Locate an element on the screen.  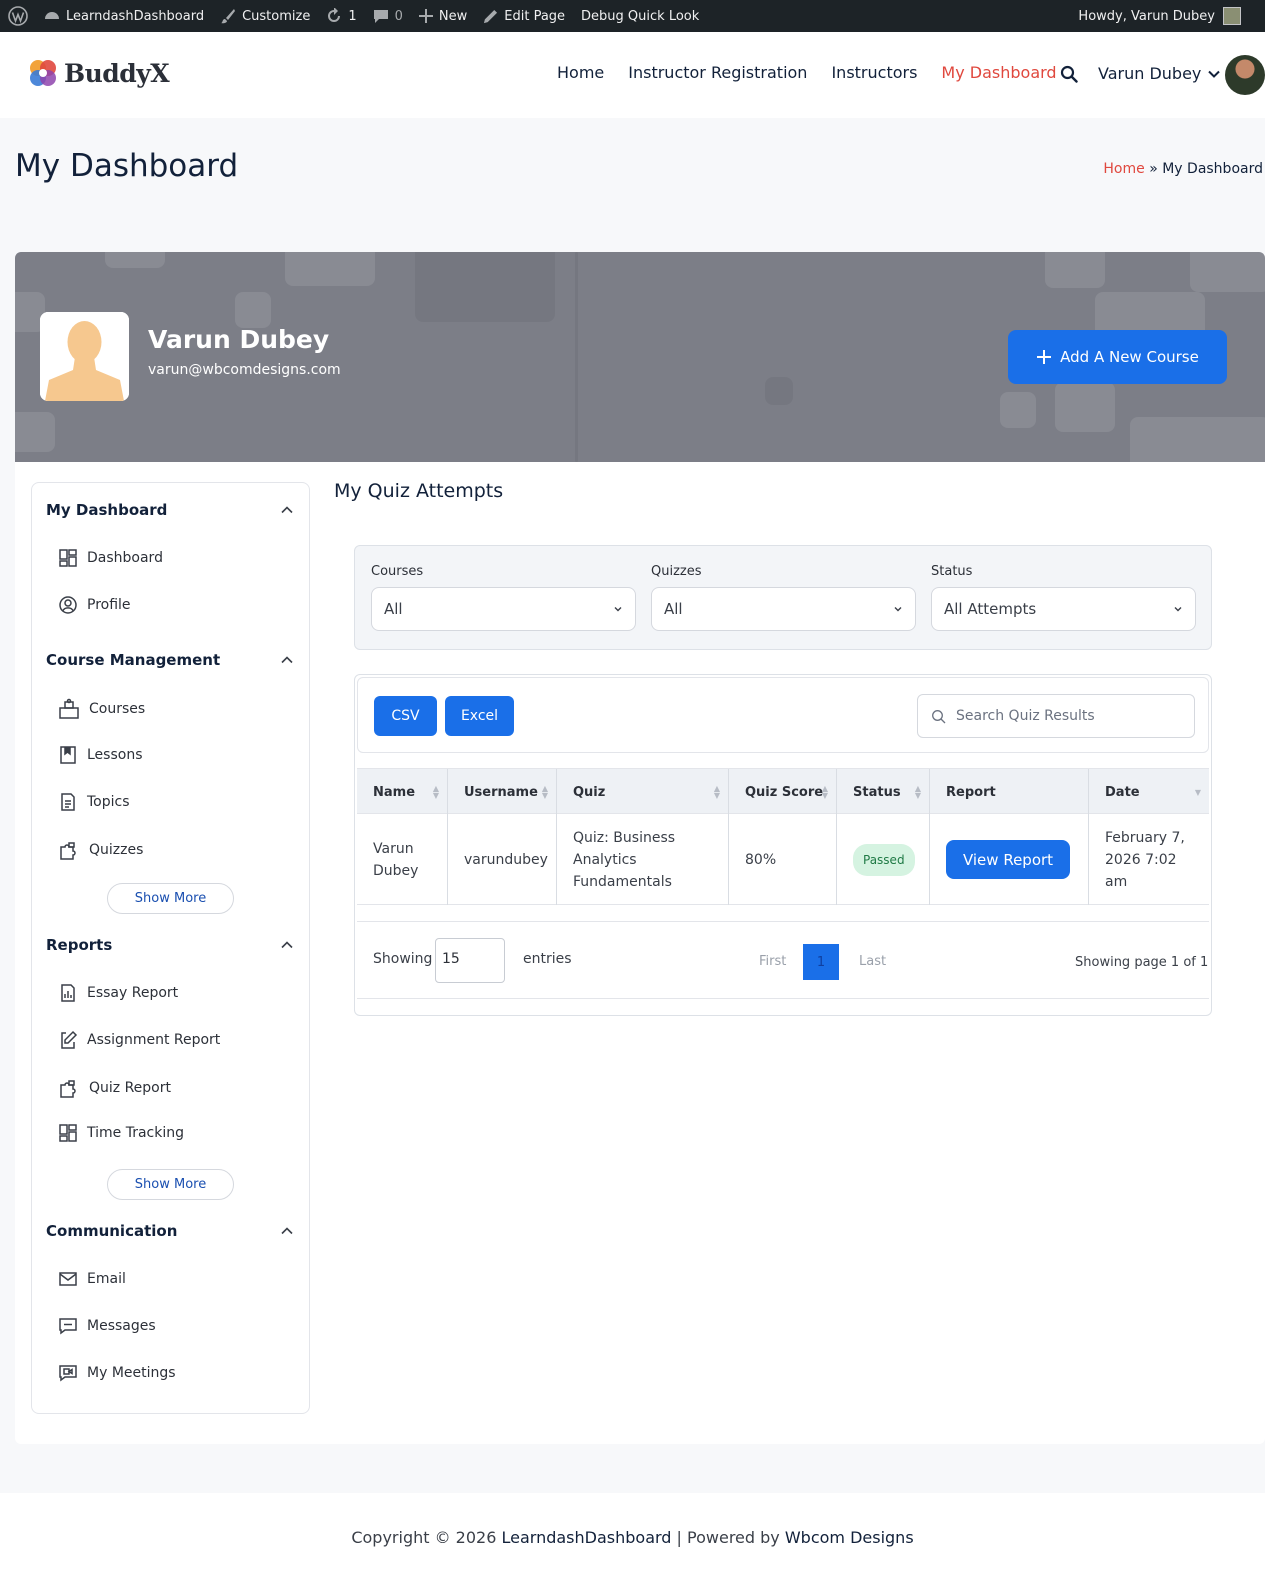
sidebar-section-course-management: Course Management is located at coordinates (133, 660).